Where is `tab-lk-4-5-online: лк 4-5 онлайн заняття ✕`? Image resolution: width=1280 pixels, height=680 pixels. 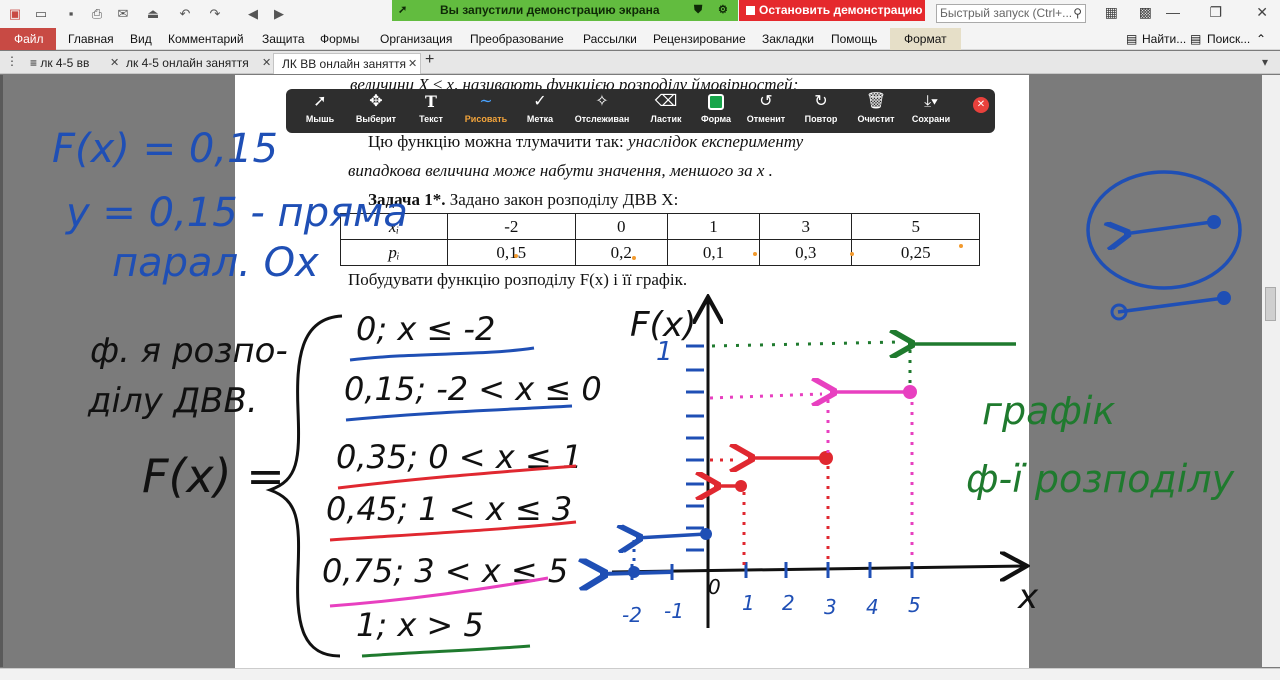
tab-lk-4-5-online: лк 4-5 онлайн заняття ✕ is located at coordinates (195, 63).